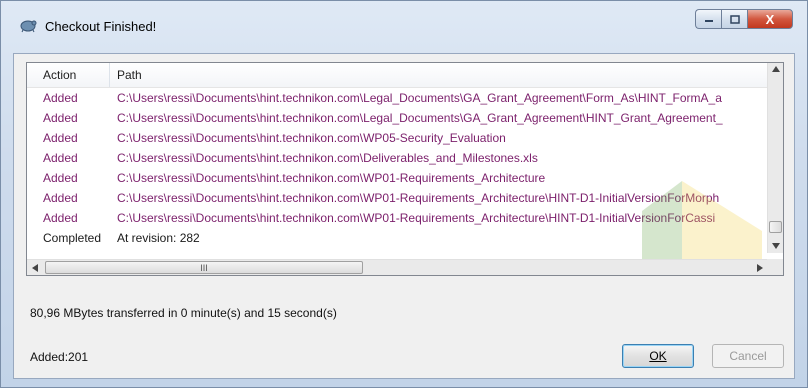  I want to click on maximize-icon, so click(734, 19).